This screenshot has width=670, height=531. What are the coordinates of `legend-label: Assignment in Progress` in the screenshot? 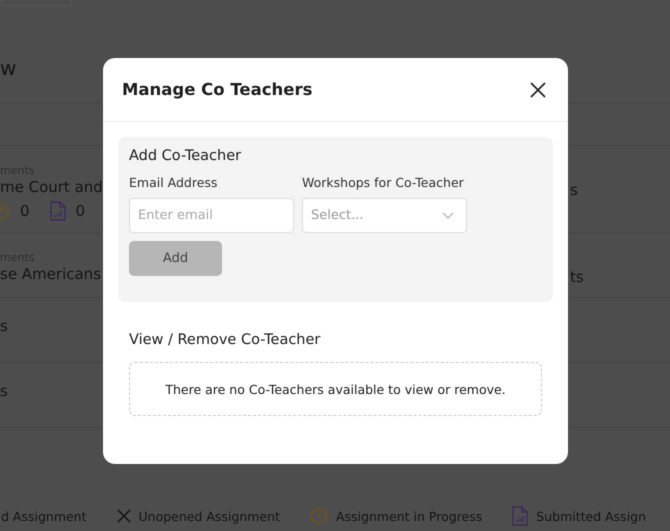 It's located at (409, 516).